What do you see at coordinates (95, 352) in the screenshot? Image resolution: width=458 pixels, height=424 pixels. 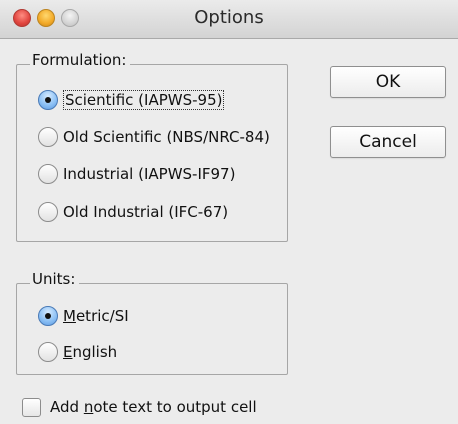 I see `label-rest: nglish` at bounding box center [95, 352].